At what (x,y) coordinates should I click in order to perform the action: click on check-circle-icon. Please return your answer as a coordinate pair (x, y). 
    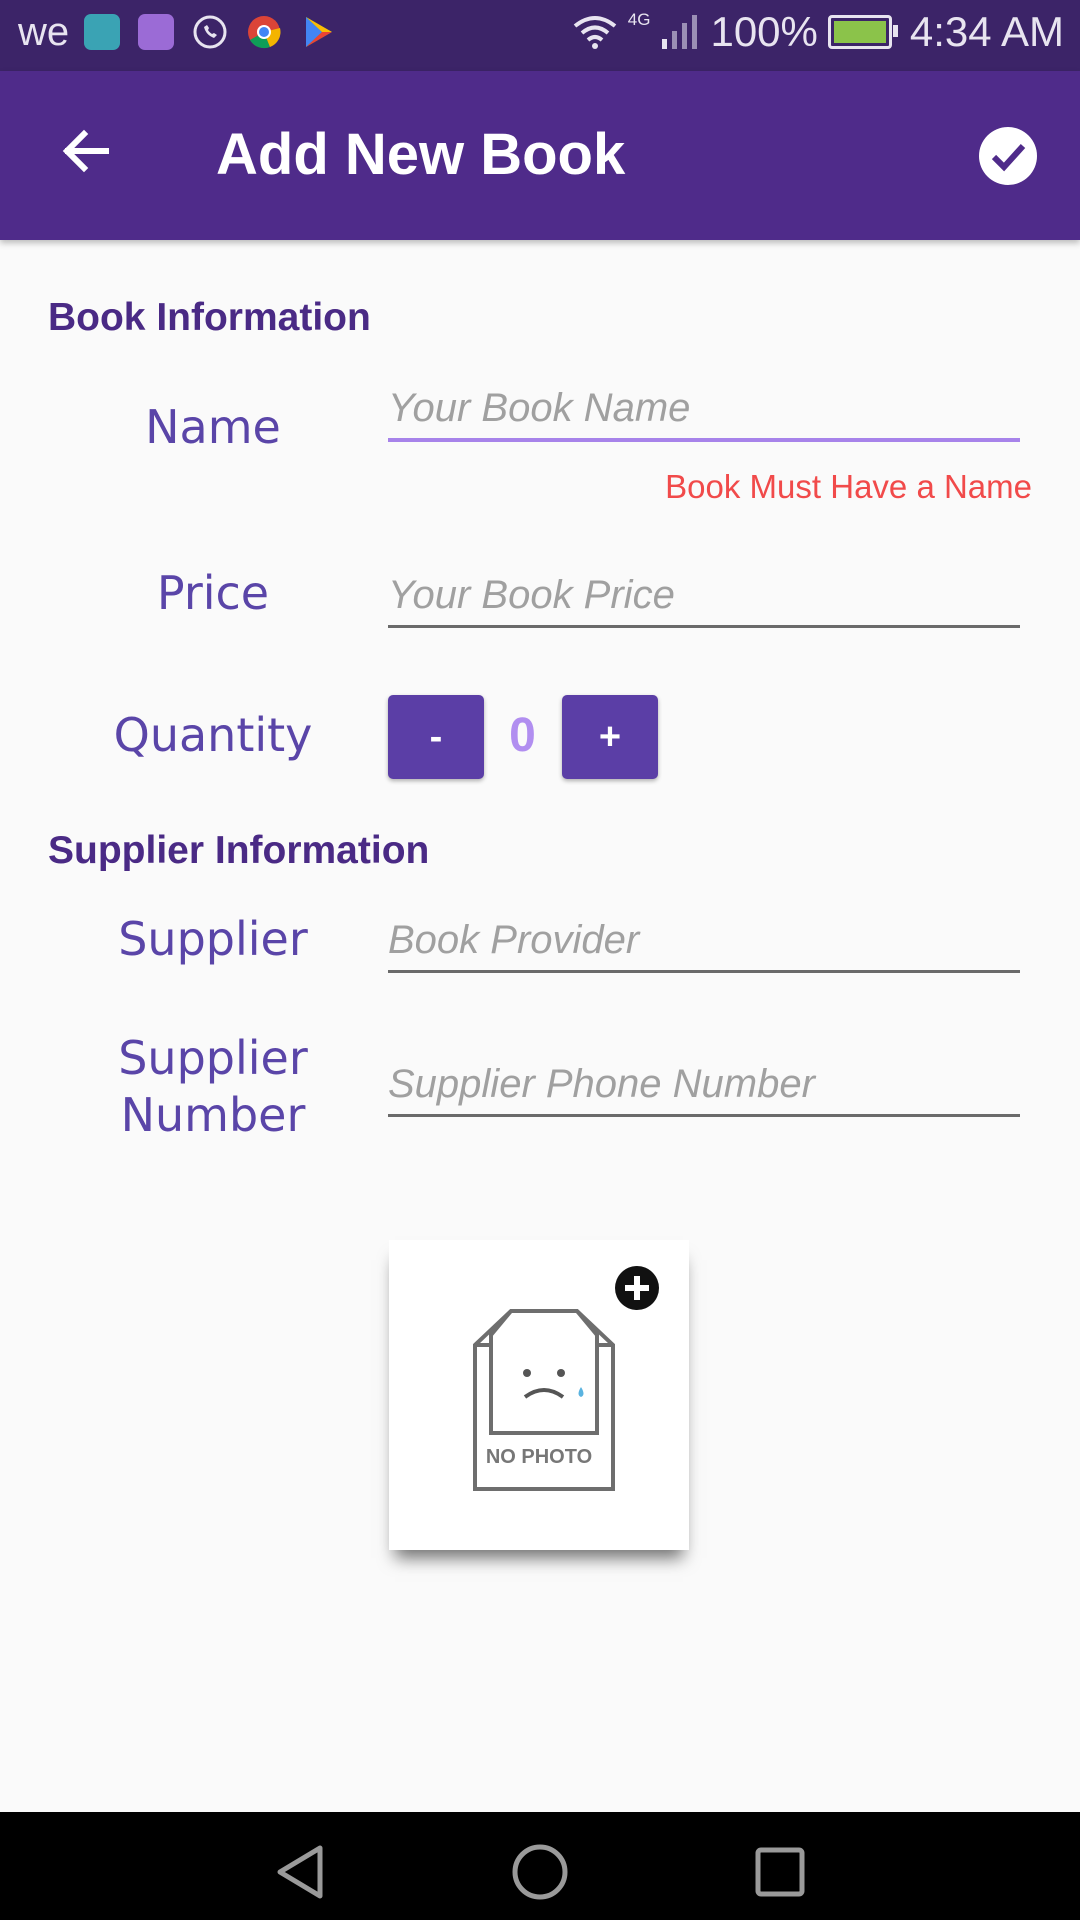
    Looking at the image, I should click on (1008, 156).